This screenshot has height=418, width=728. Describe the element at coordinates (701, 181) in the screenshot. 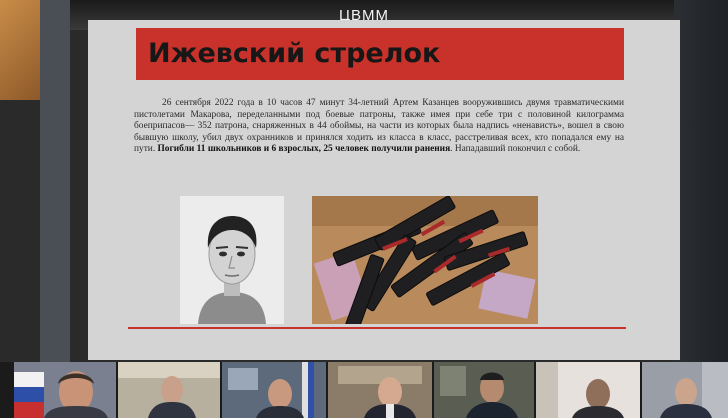

I see `screen-right-frame` at that location.